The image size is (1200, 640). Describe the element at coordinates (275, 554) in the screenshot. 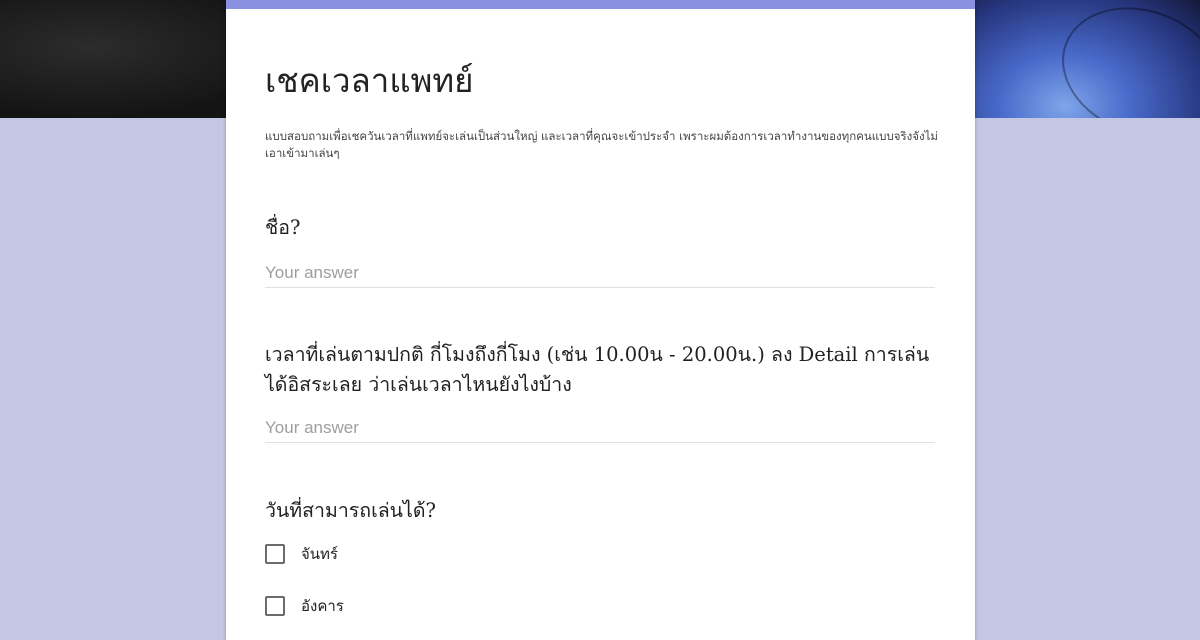

I see `monday-checkbox` at that location.